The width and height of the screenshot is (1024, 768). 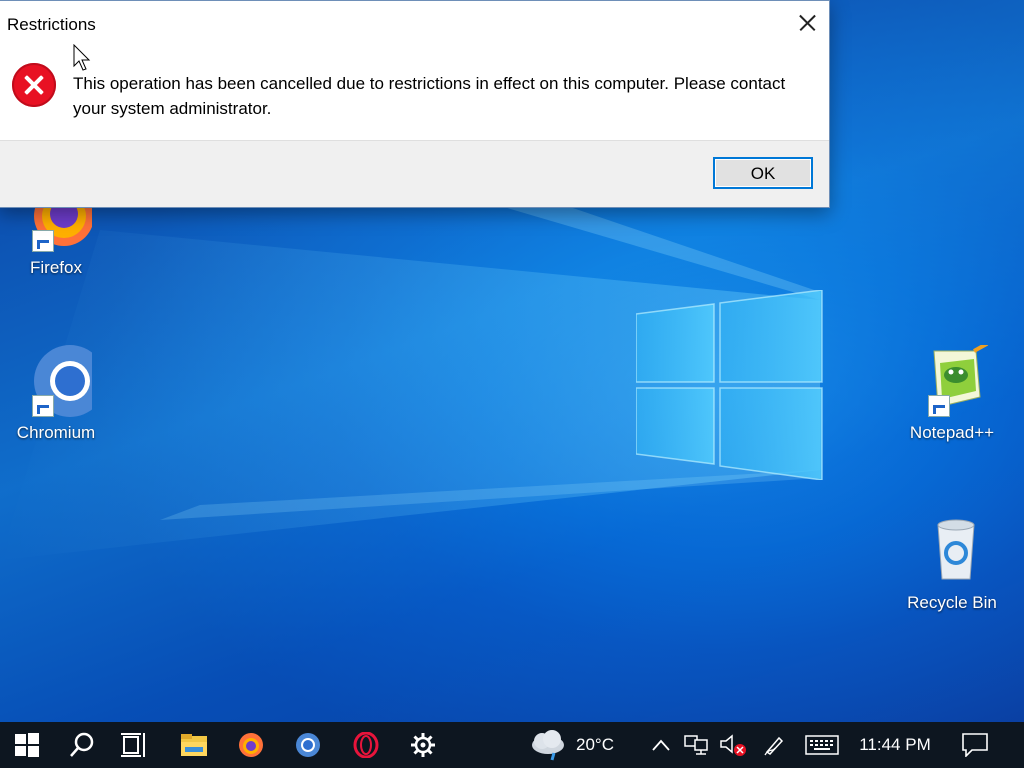 What do you see at coordinates (51, 24) in the screenshot?
I see `dialog-title: Restrictions` at bounding box center [51, 24].